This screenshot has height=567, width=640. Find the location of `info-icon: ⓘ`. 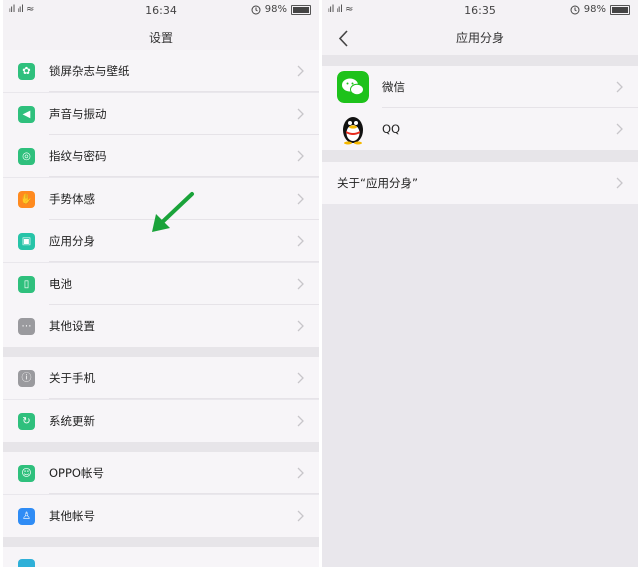

info-icon: ⓘ is located at coordinates (26, 378).